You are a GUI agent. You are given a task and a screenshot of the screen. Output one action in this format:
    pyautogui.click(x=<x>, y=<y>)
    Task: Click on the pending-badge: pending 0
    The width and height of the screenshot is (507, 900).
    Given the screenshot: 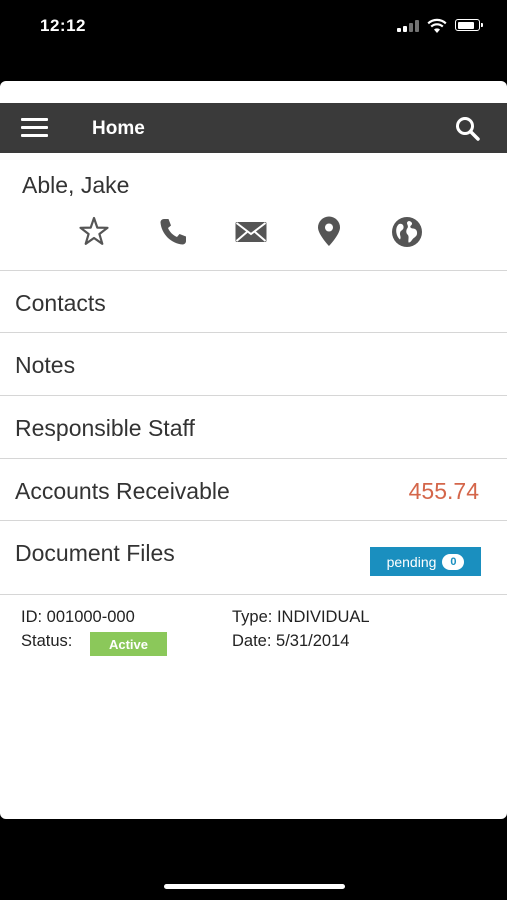 What is the action you would take?
    pyautogui.click(x=425, y=561)
    